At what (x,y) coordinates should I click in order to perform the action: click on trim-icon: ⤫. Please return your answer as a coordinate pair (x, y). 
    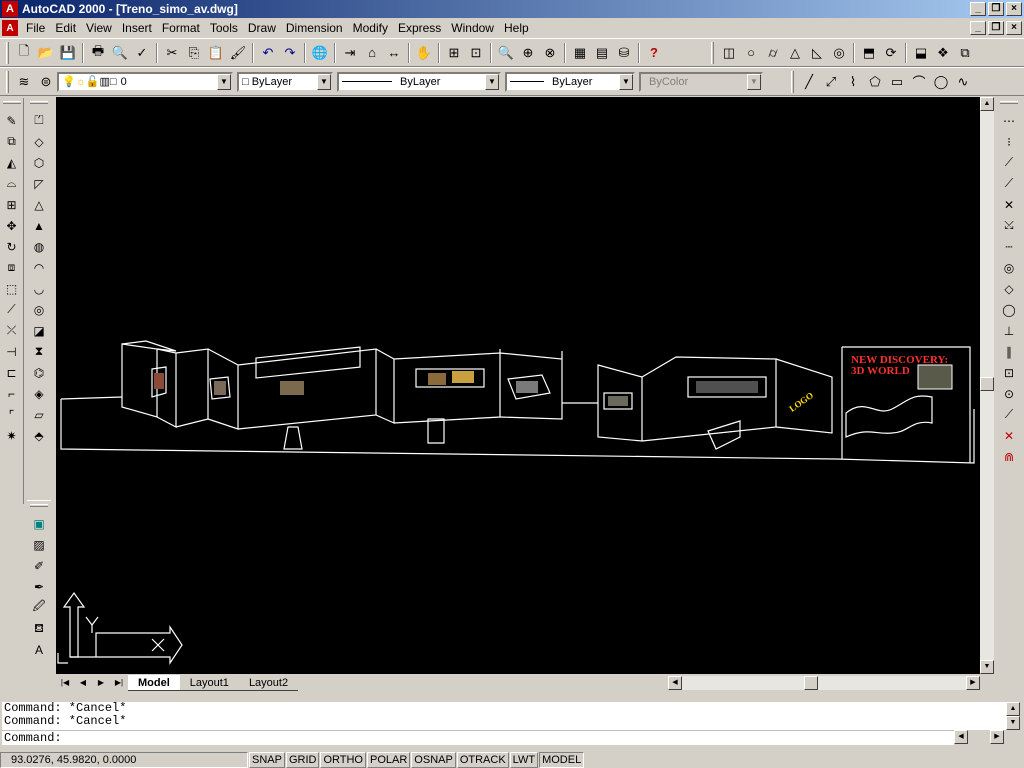
    Looking at the image, I should click on (12, 330).